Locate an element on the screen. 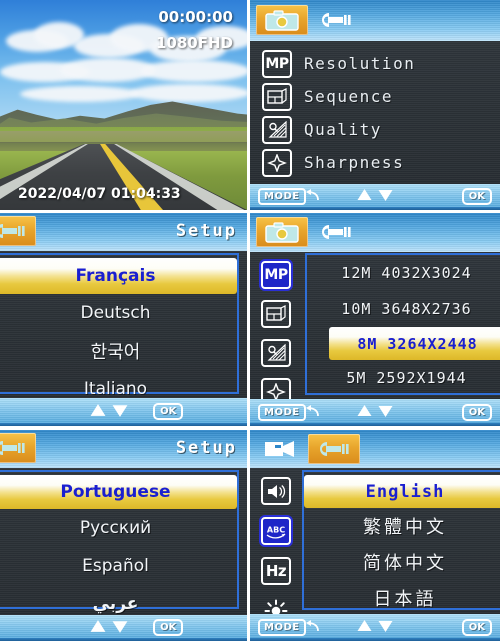 The height and width of the screenshot is (641, 500). osd-datetime-stamp: 2022/04/07 01:04:33 is located at coordinates (99, 194).